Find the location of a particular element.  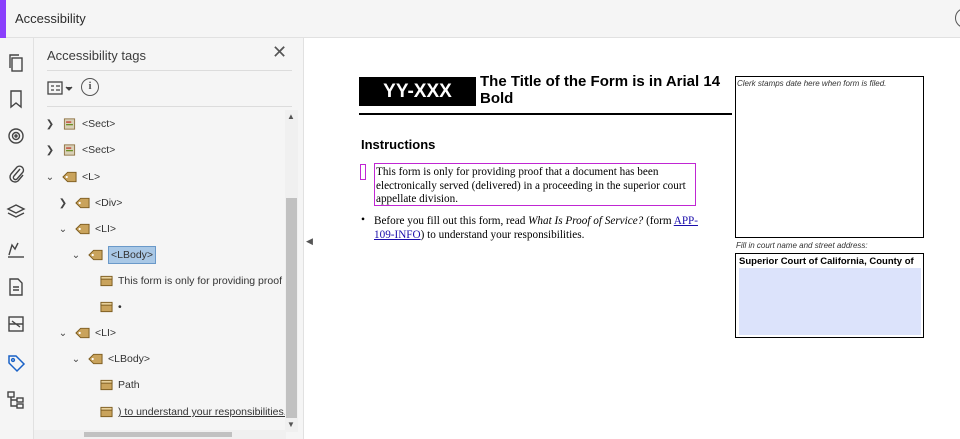

tree-node: This form is only for providing proof th is located at coordinates (193, 281).